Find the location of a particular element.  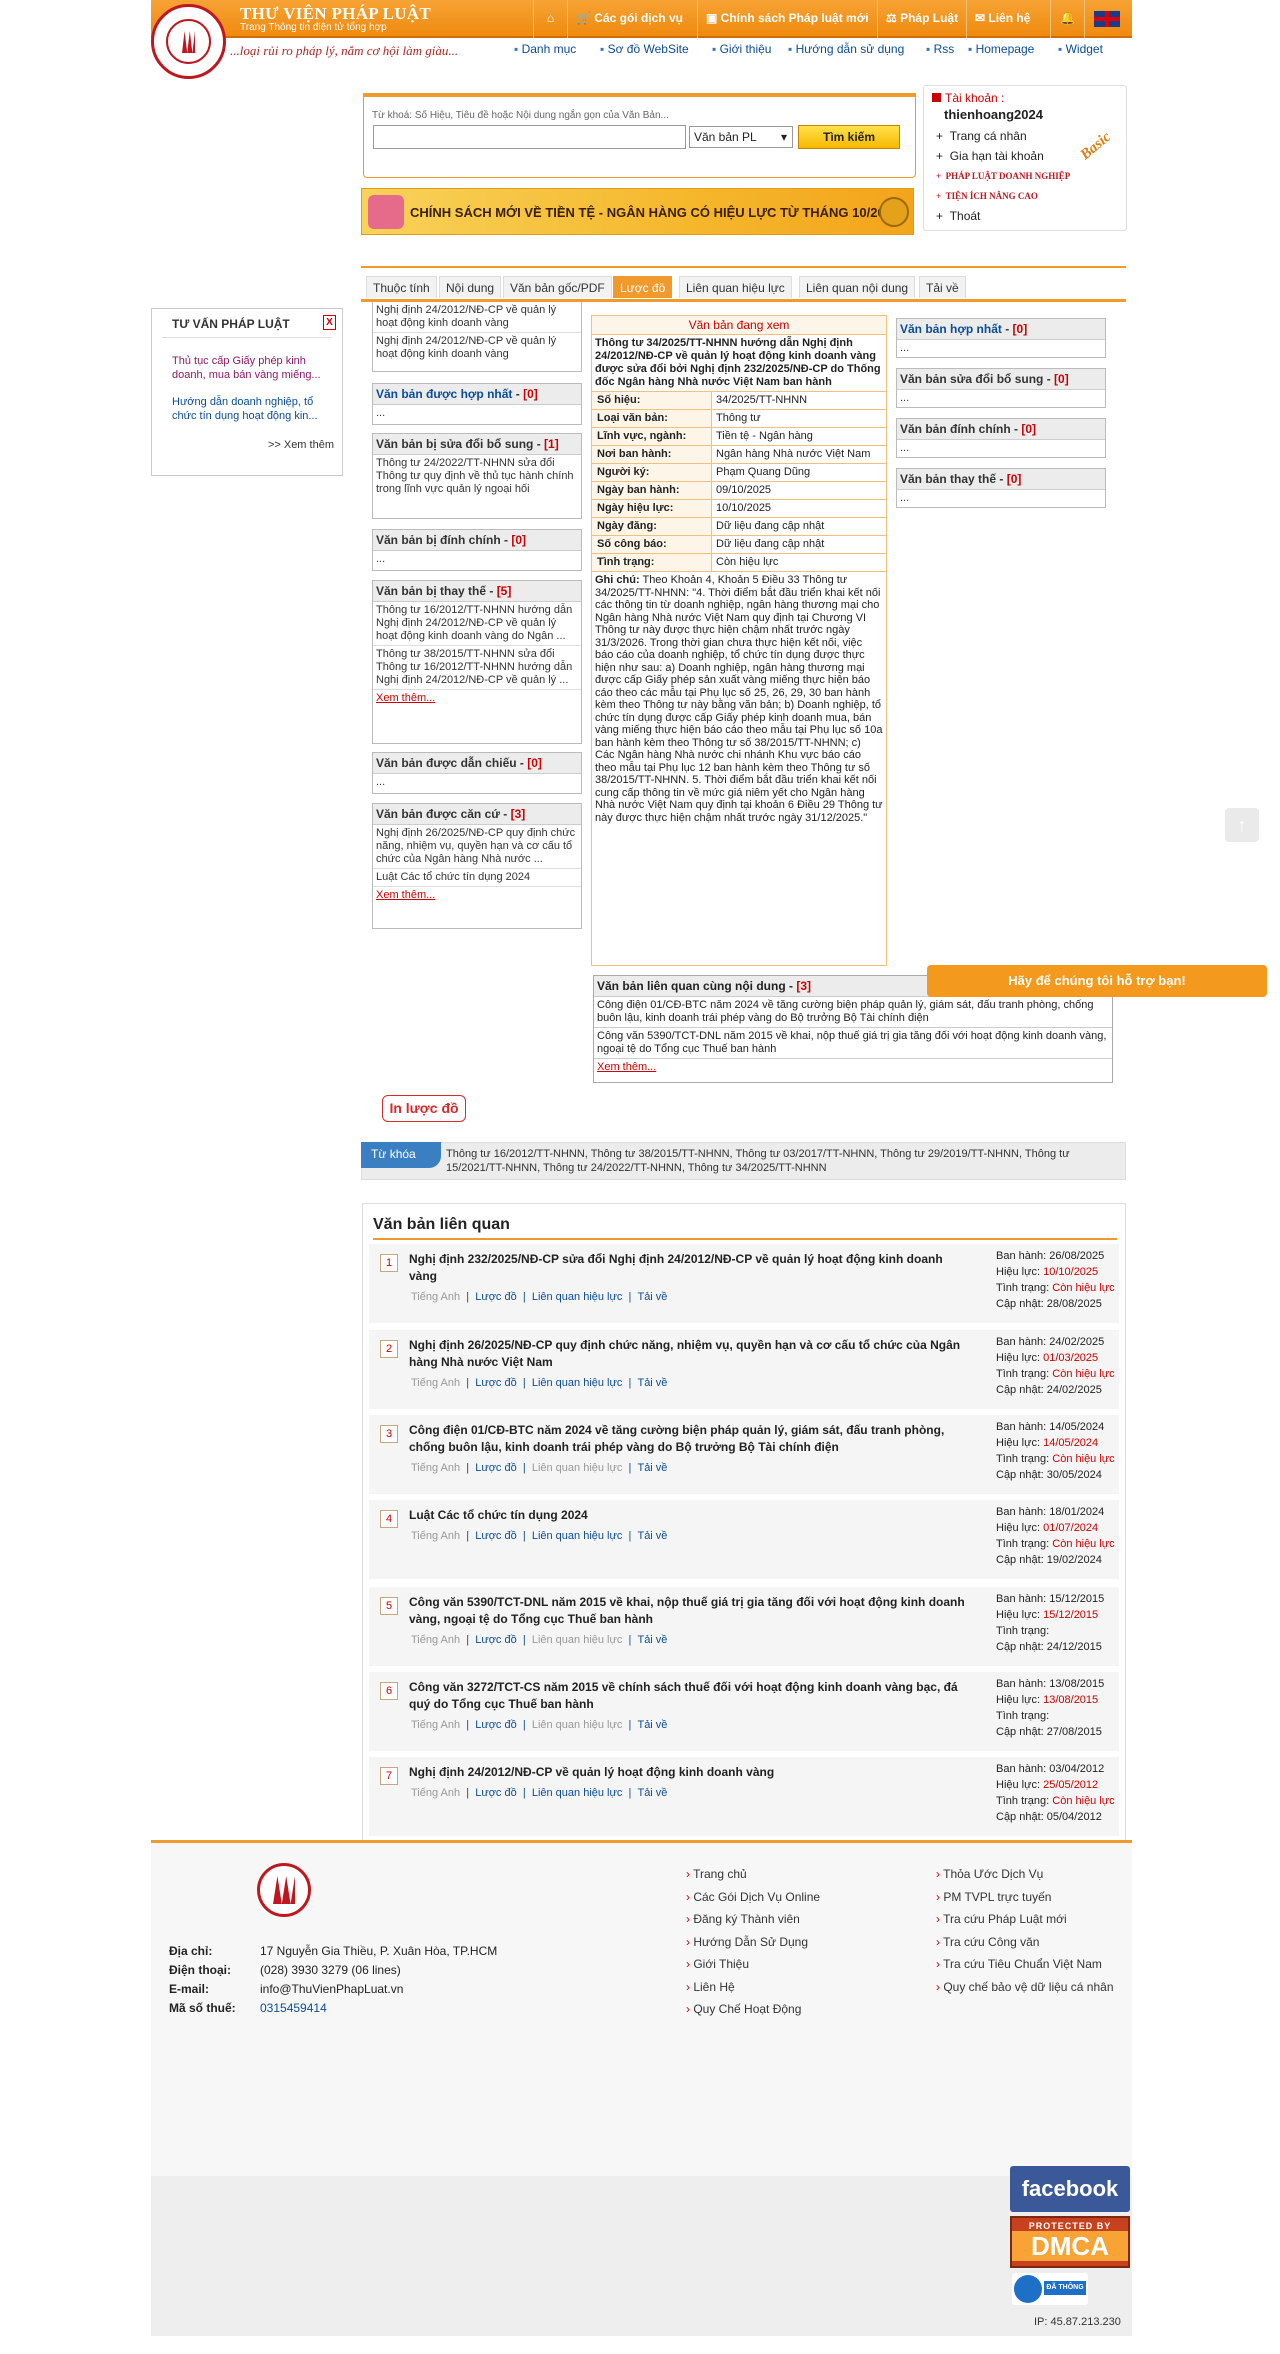

subnav-guide: Hướng dẫn sử dụng is located at coordinates (846, 49).